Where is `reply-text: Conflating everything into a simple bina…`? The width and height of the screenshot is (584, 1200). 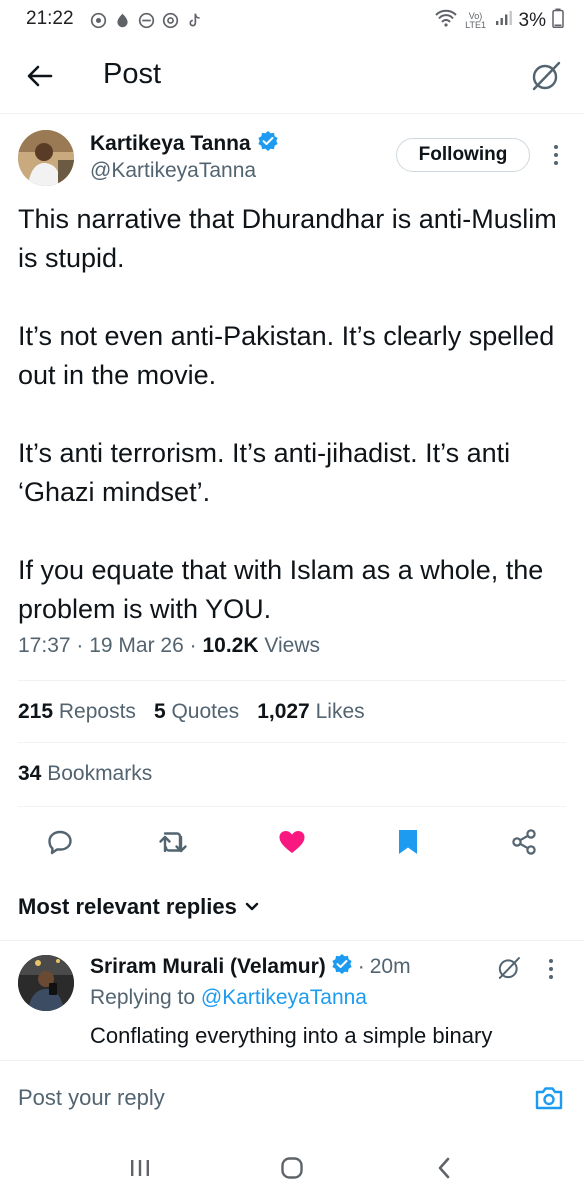 reply-text: Conflating everything into a simple bina… is located at coordinates (291, 1035).